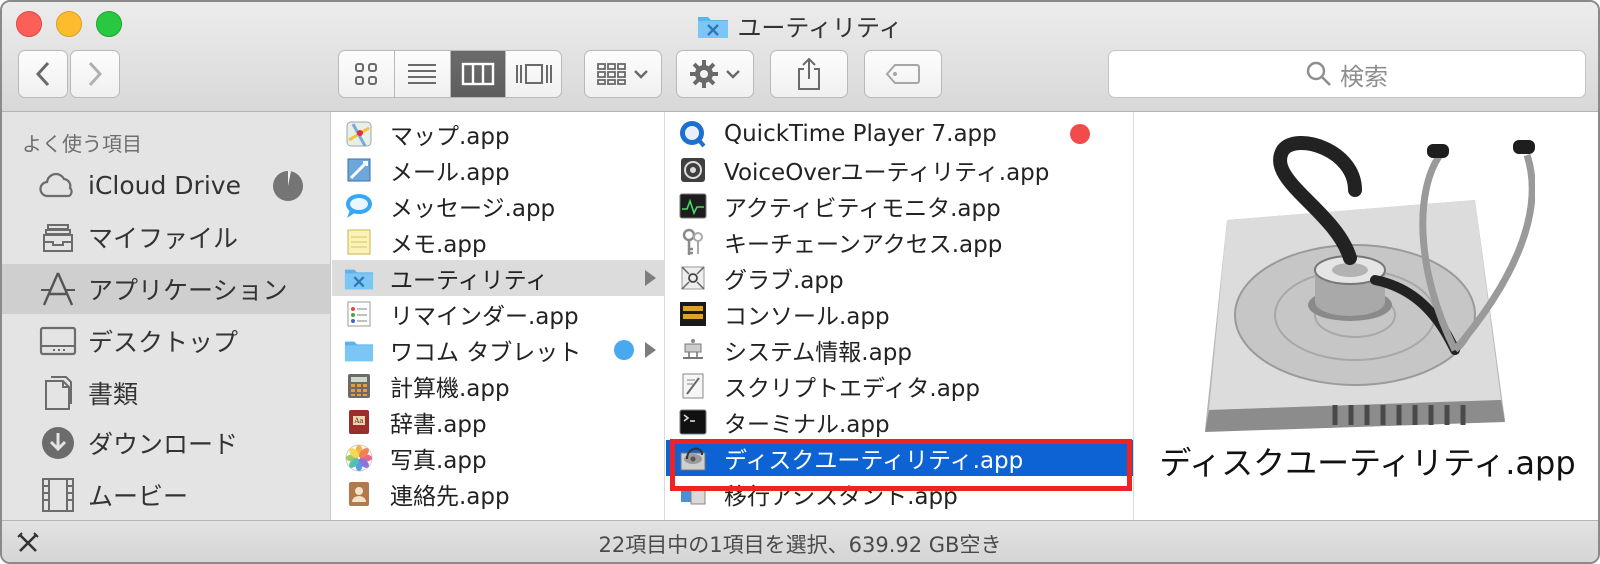 The width and height of the screenshot is (1600, 564). What do you see at coordinates (1080, 134) in the screenshot?
I see `red-tag-dot` at bounding box center [1080, 134].